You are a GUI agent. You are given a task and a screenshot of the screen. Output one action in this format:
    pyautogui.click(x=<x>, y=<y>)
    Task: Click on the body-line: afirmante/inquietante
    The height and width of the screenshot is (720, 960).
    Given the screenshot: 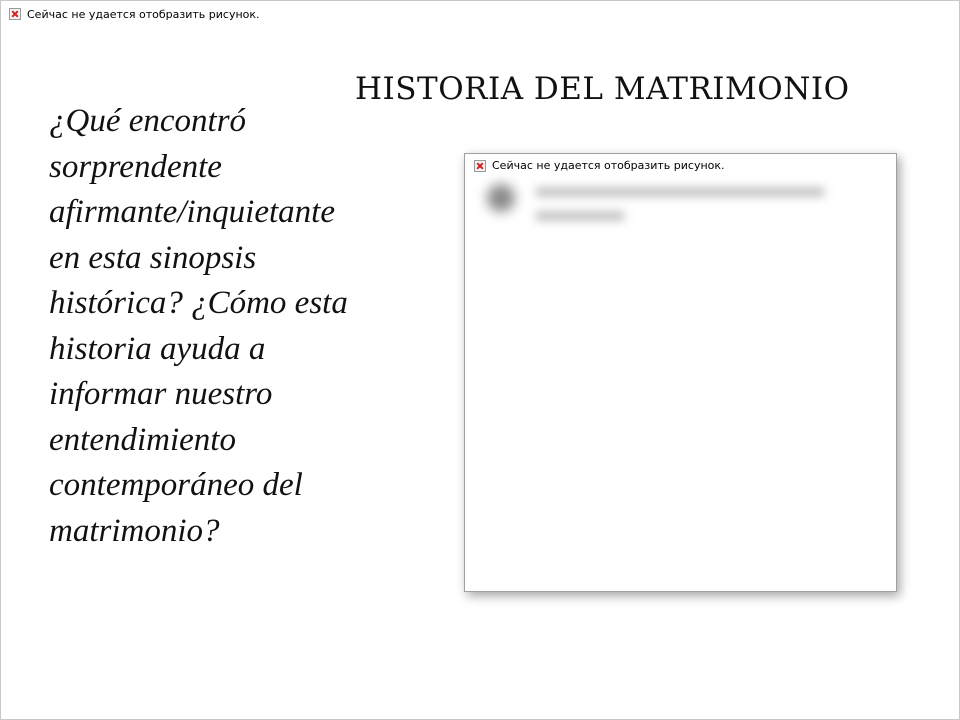 What is the action you would take?
    pyautogui.click(x=192, y=212)
    